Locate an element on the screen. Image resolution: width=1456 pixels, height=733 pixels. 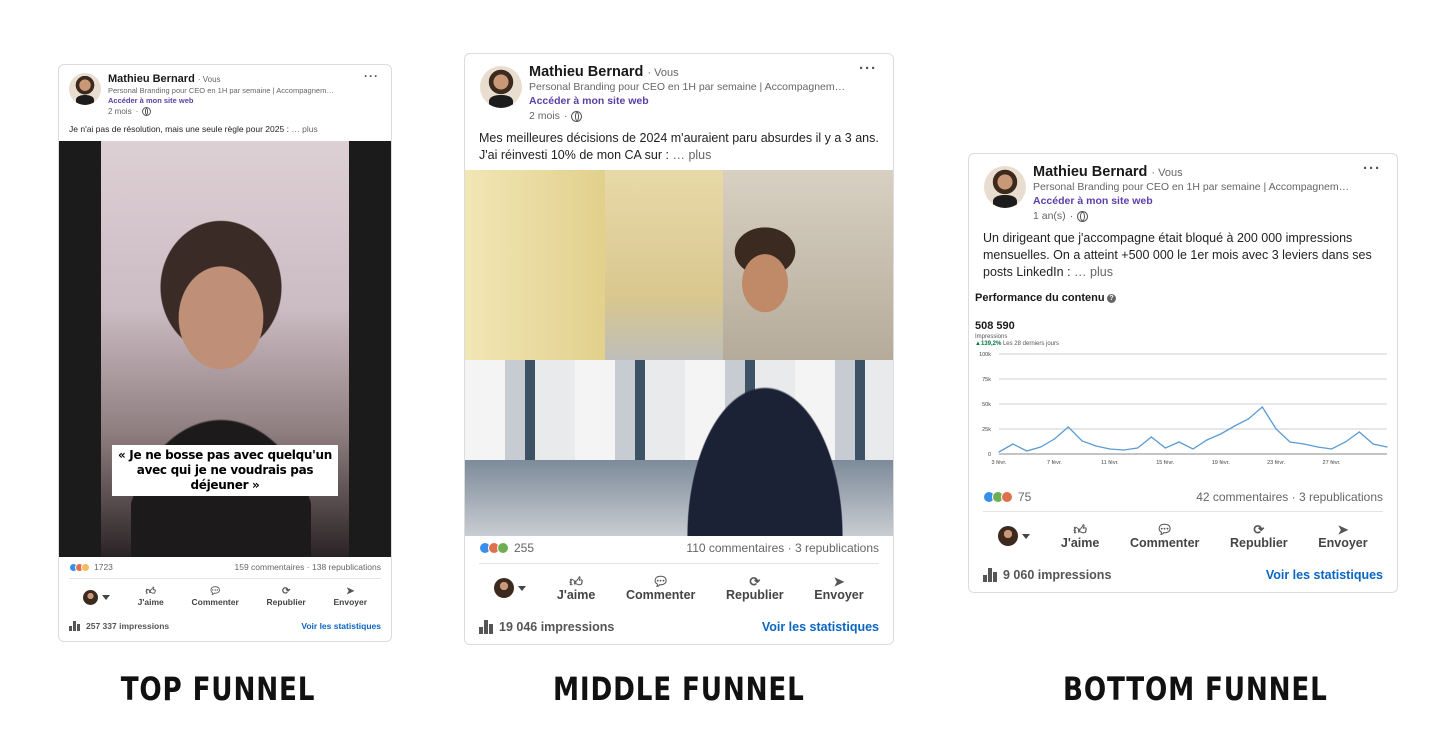
x-tick-label: 15 févr. is located at coordinates (1165, 463).